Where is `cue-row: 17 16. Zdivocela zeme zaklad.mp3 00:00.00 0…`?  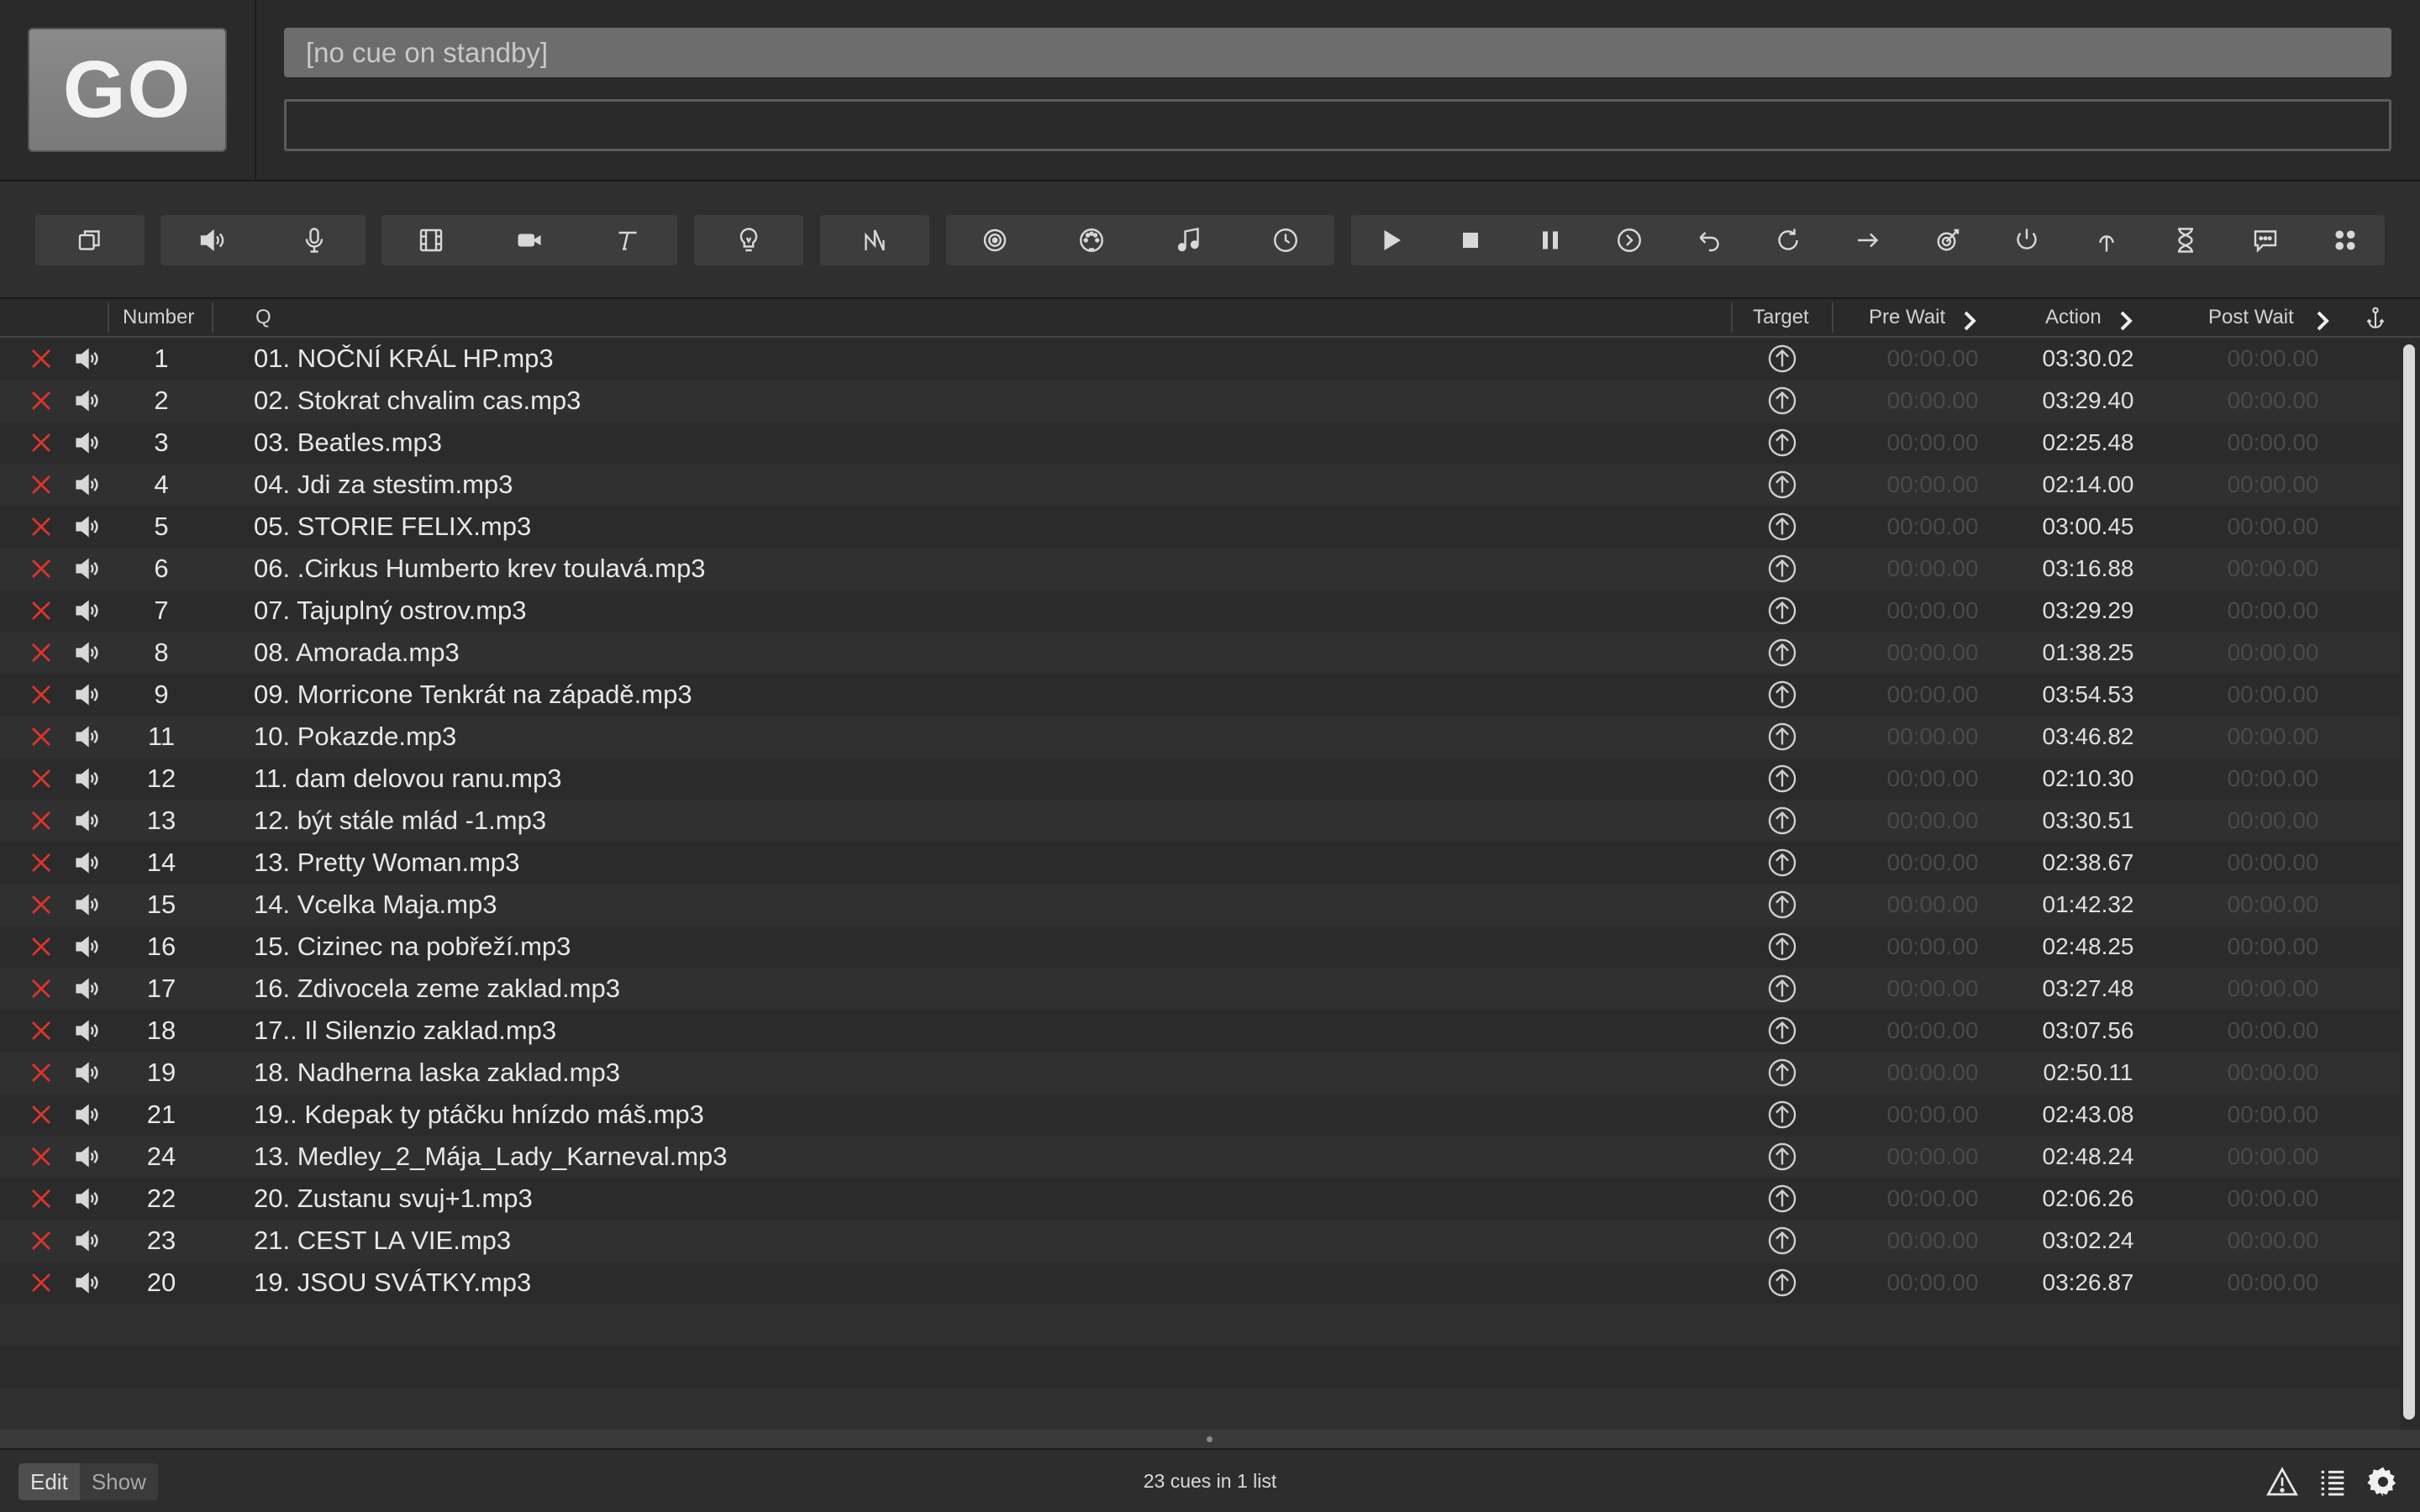
cue-row: 17 16. Zdivocela zeme zaklad.mp3 00:00.00 0… is located at coordinates (1200, 989).